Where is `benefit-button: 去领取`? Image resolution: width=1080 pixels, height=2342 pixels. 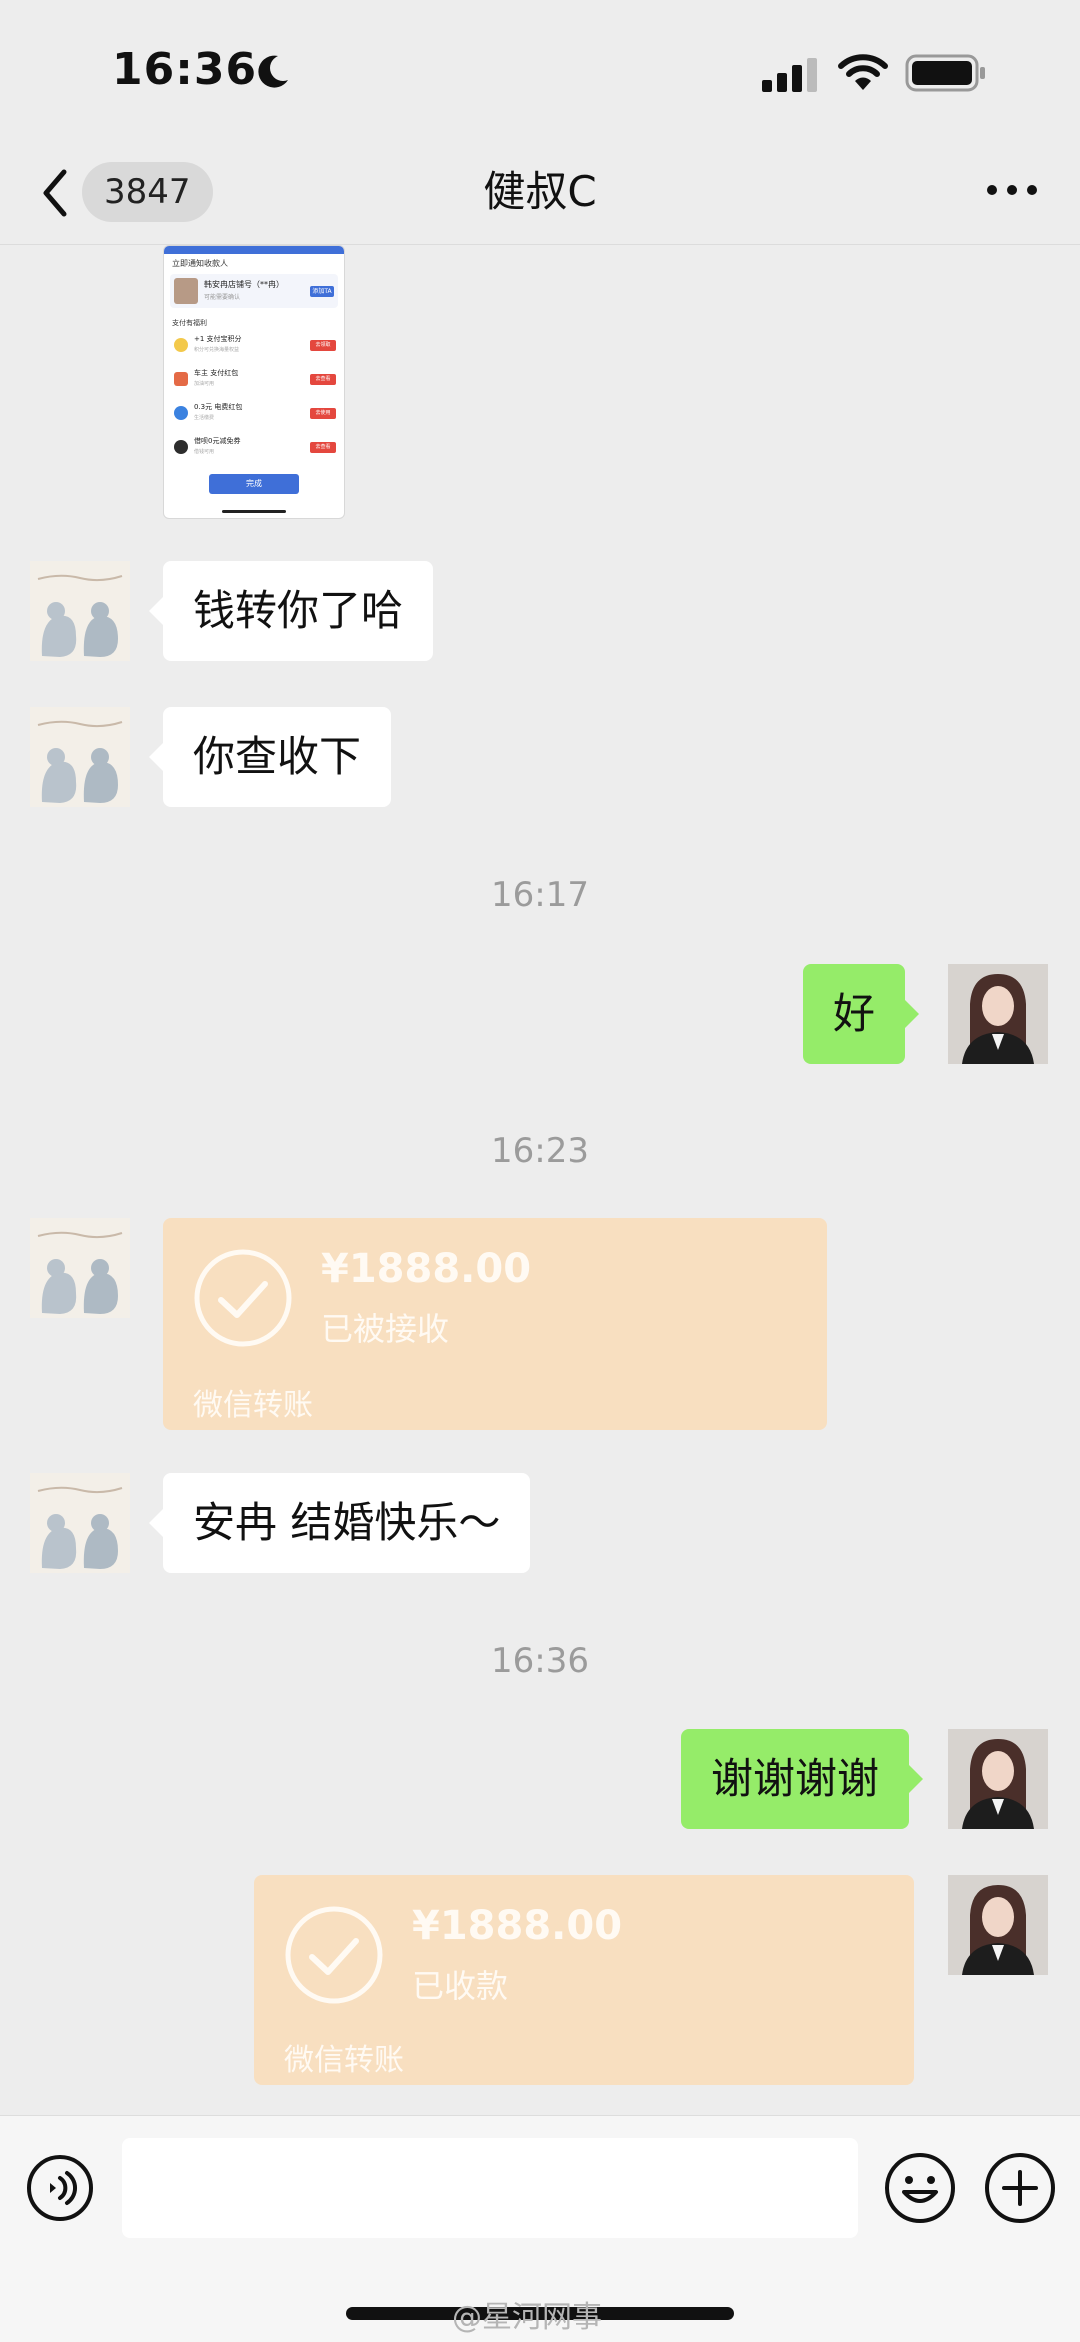
benefit-button: 去领取 is located at coordinates (323, 345).